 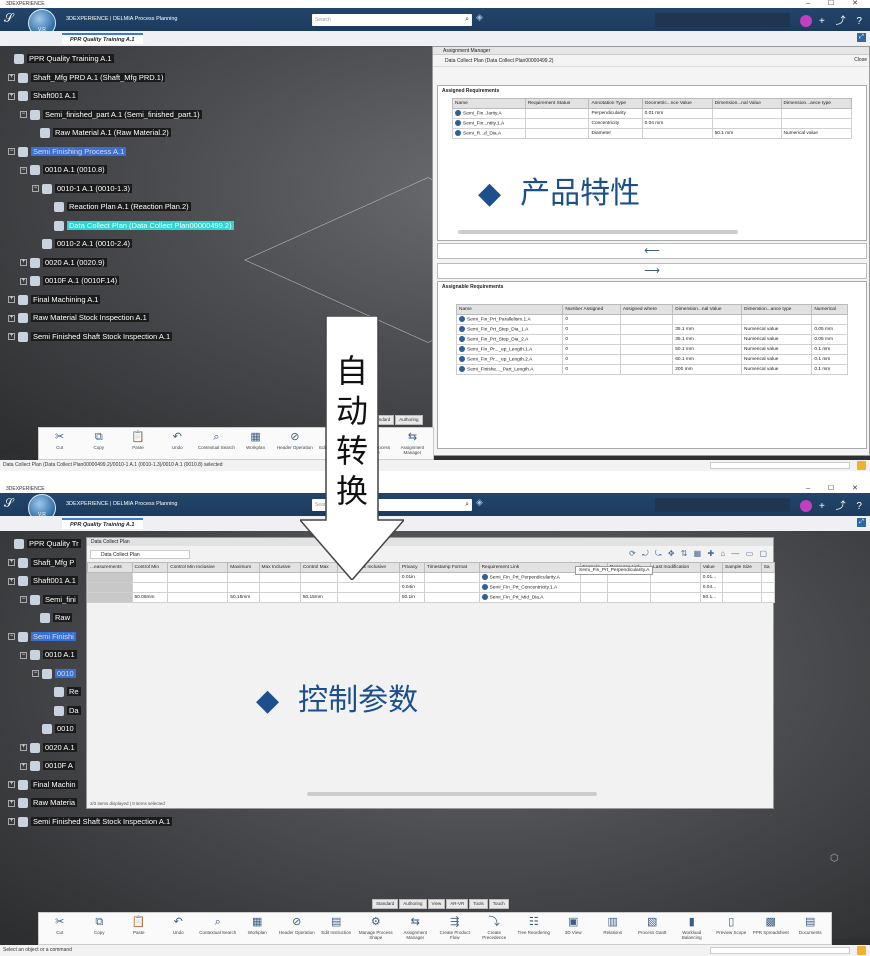 I want to click on table-row: Semi_Fin...ntity.1.A Concentricity 0.04 mm, so click(x=652, y=123).